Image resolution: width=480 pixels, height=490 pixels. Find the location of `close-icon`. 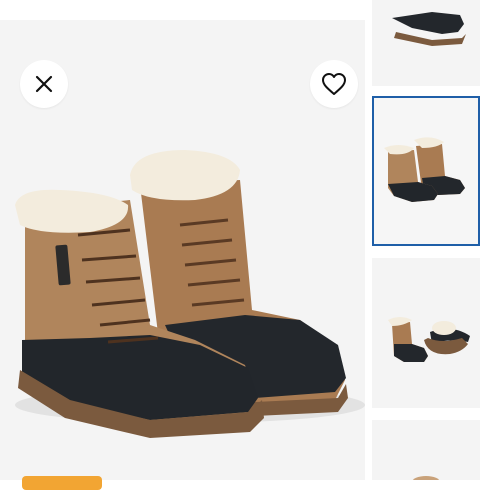

close-icon is located at coordinates (44, 84).